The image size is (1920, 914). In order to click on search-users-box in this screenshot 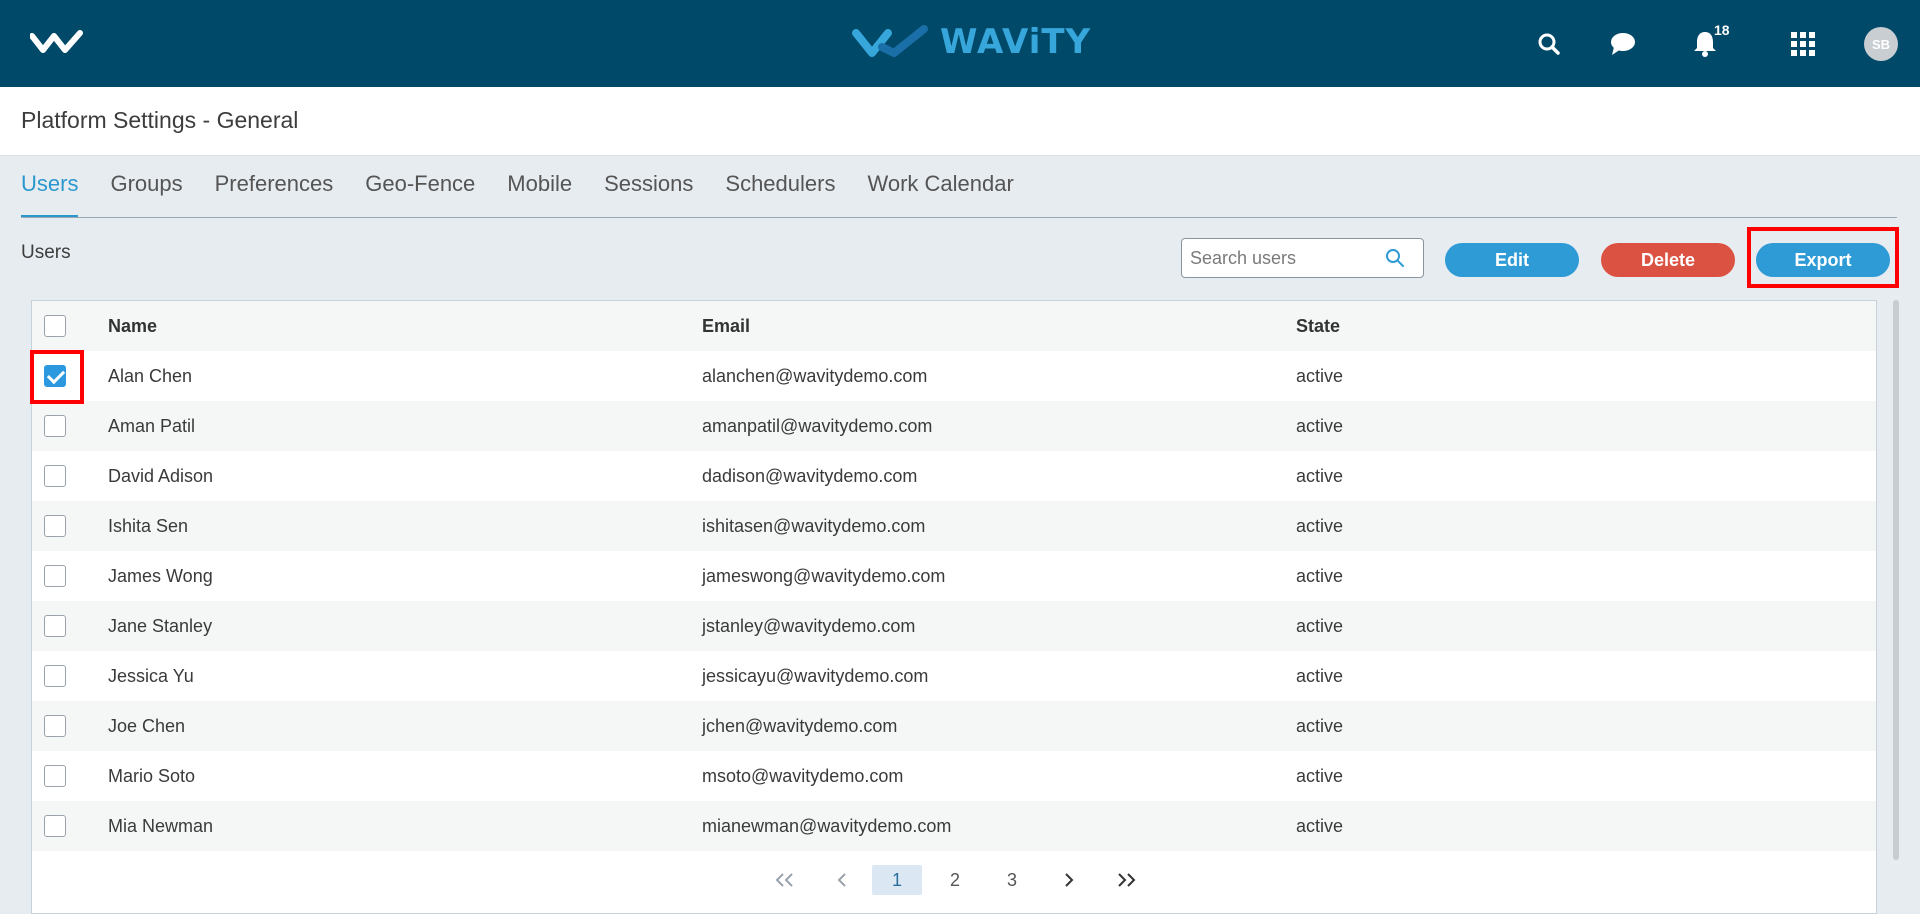, I will do `click(1302, 258)`.